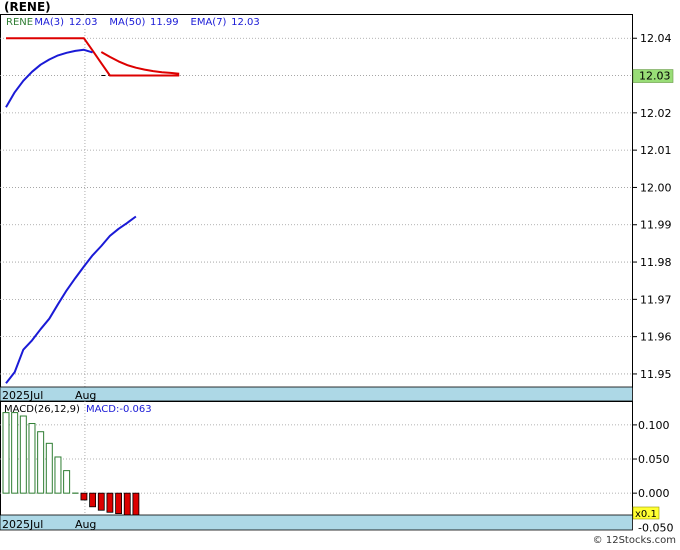 This screenshot has width=680, height=550. What do you see at coordinates (27, 7) in the screenshot?
I see `chart-title: (RENE)` at bounding box center [27, 7].